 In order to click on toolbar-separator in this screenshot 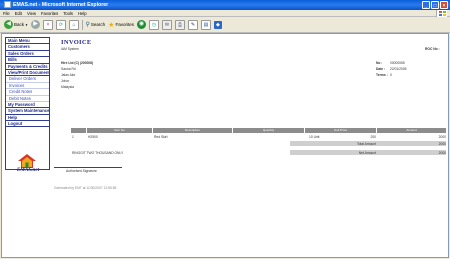, I will do `click(82, 24)`.